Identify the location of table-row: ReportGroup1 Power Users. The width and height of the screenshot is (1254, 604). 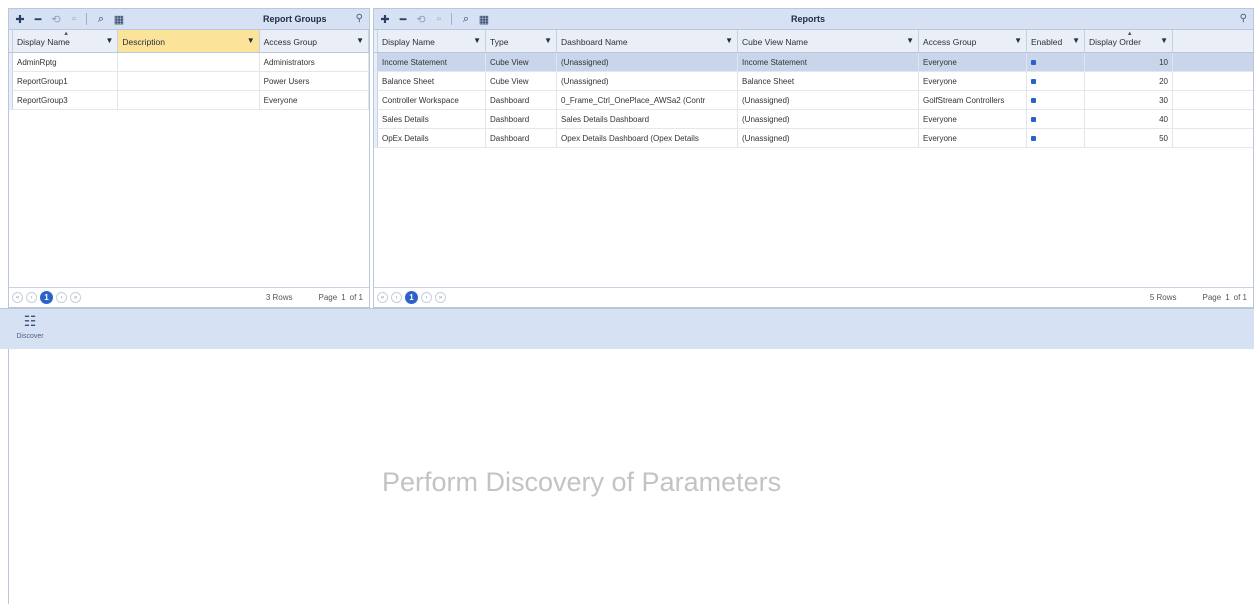
(189, 81).